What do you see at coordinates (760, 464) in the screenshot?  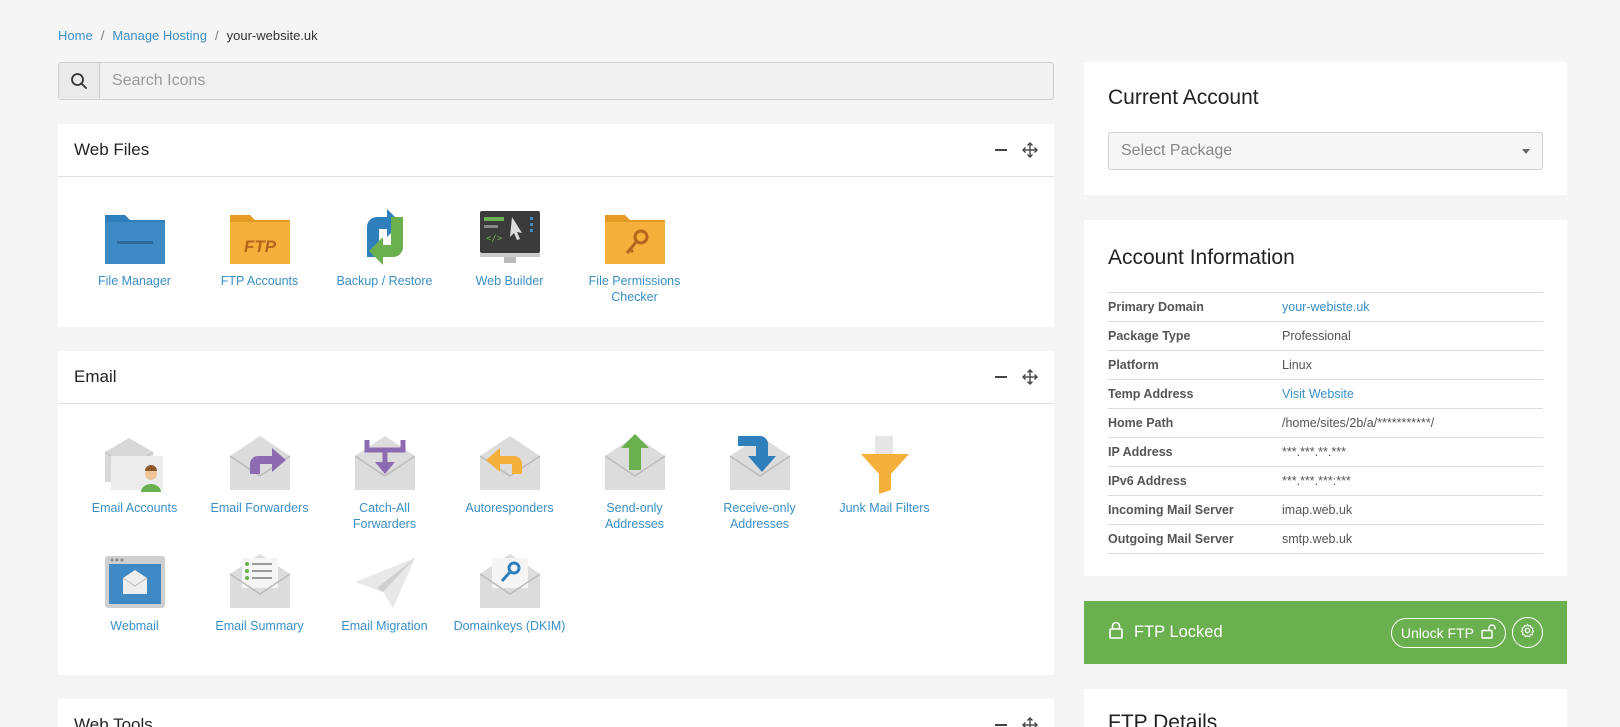 I see `email-receive-icon` at bounding box center [760, 464].